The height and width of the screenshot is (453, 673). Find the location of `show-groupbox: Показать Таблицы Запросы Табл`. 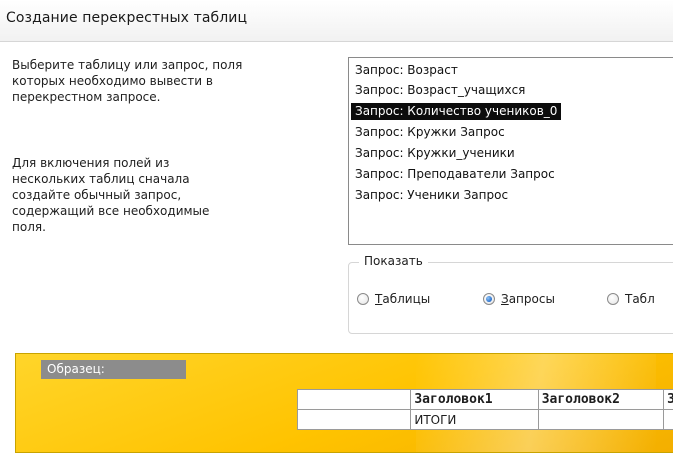

show-groupbox: Показать Таблицы Запросы Табл is located at coordinates (510, 294).